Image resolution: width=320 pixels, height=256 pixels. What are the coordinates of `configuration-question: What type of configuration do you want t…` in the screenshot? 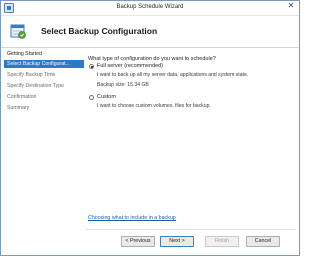 It's located at (152, 59).